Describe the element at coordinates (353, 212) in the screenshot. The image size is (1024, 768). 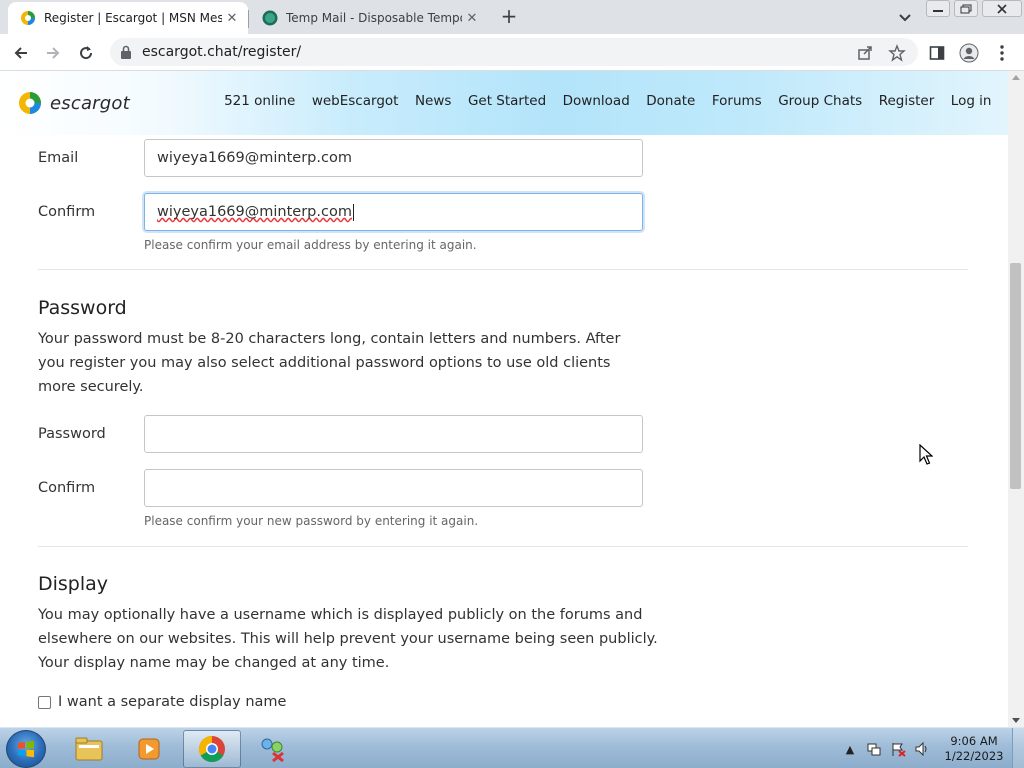
I see `text-caret` at that location.